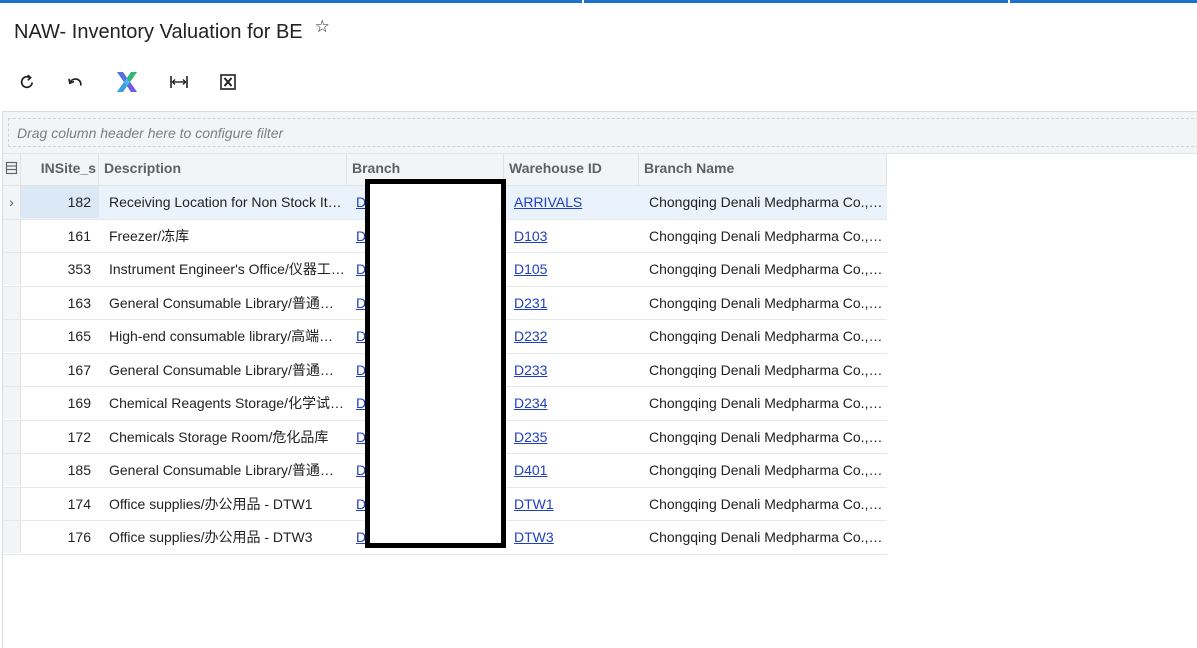  Describe the element at coordinates (79, 269) in the screenshot. I see `cell-insite-text: 353` at that location.